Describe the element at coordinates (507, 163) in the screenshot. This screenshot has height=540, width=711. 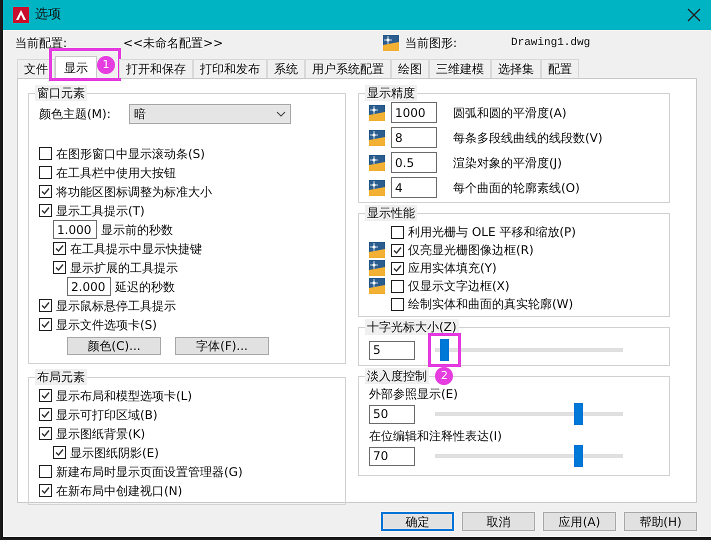
I see `field-label: 渲染对象的平滑度(J)` at that location.